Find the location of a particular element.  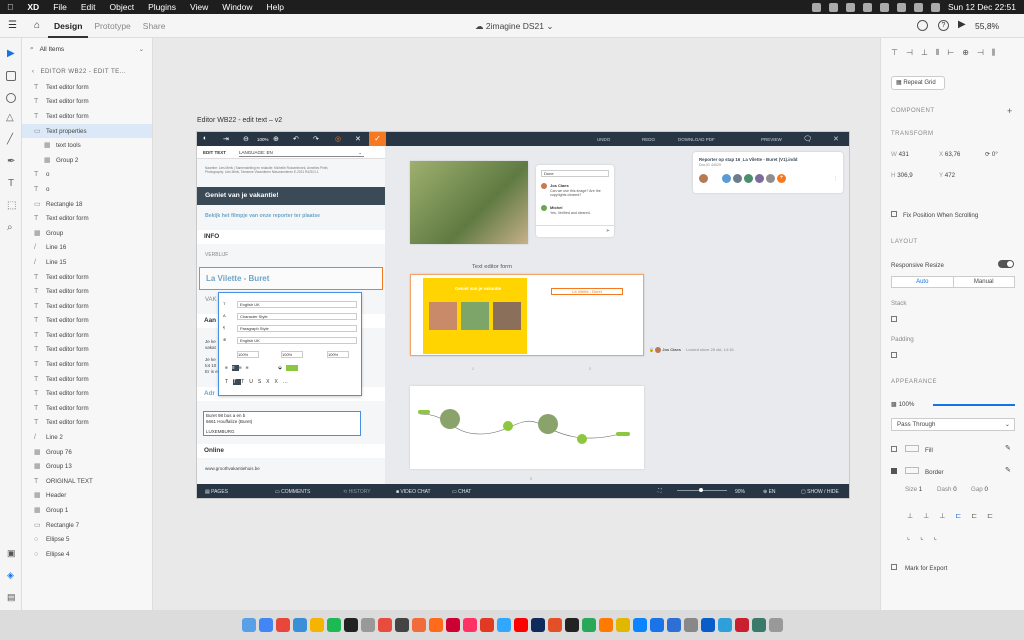

artboard-title: Editor WB22 - edit text – v2 is located at coordinates (239, 120).